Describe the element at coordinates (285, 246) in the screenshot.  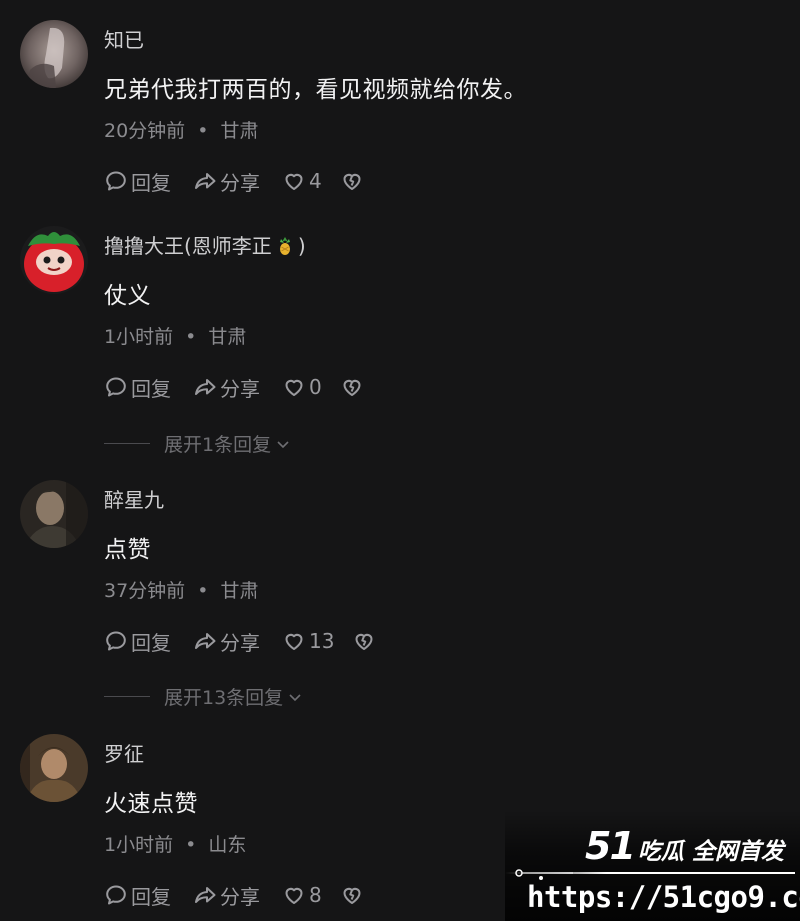
I see `pineapple-emoji-icon` at that location.